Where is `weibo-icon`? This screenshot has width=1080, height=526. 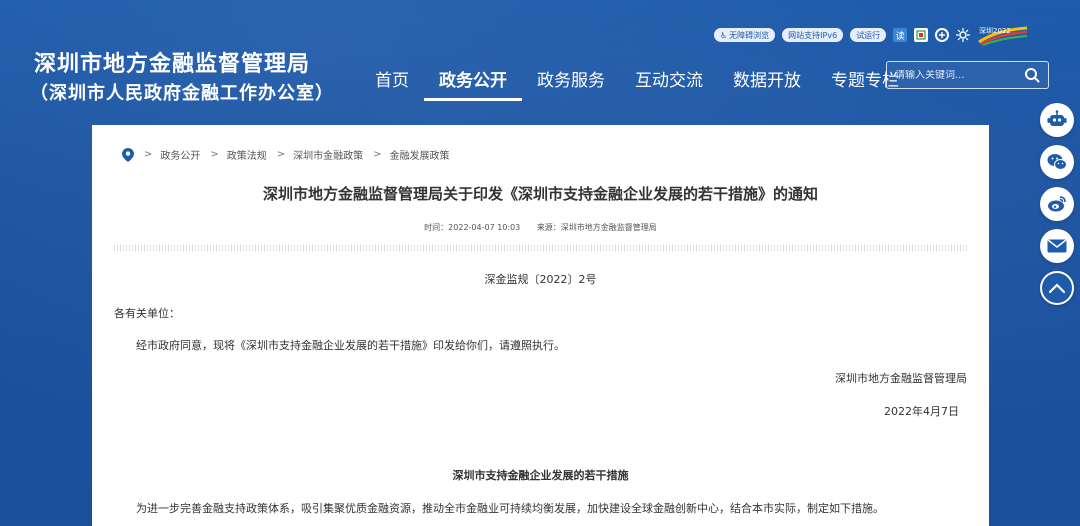
weibo-icon is located at coordinates (1057, 204).